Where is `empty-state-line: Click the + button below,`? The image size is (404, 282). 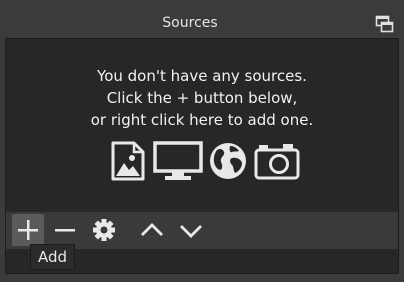 empty-state-line: Click the + button below, is located at coordinates (202, 98).